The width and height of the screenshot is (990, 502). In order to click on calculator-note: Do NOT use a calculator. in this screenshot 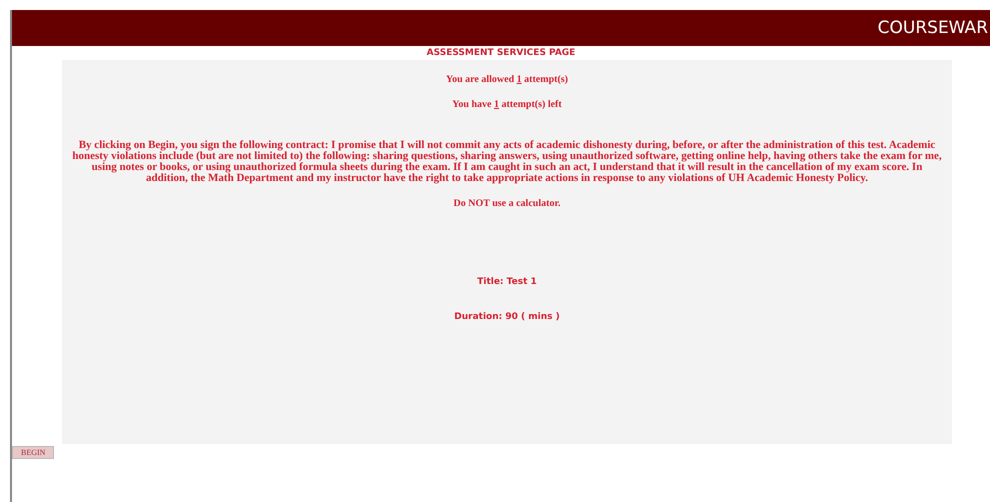, I will do `click(507, 203)`.